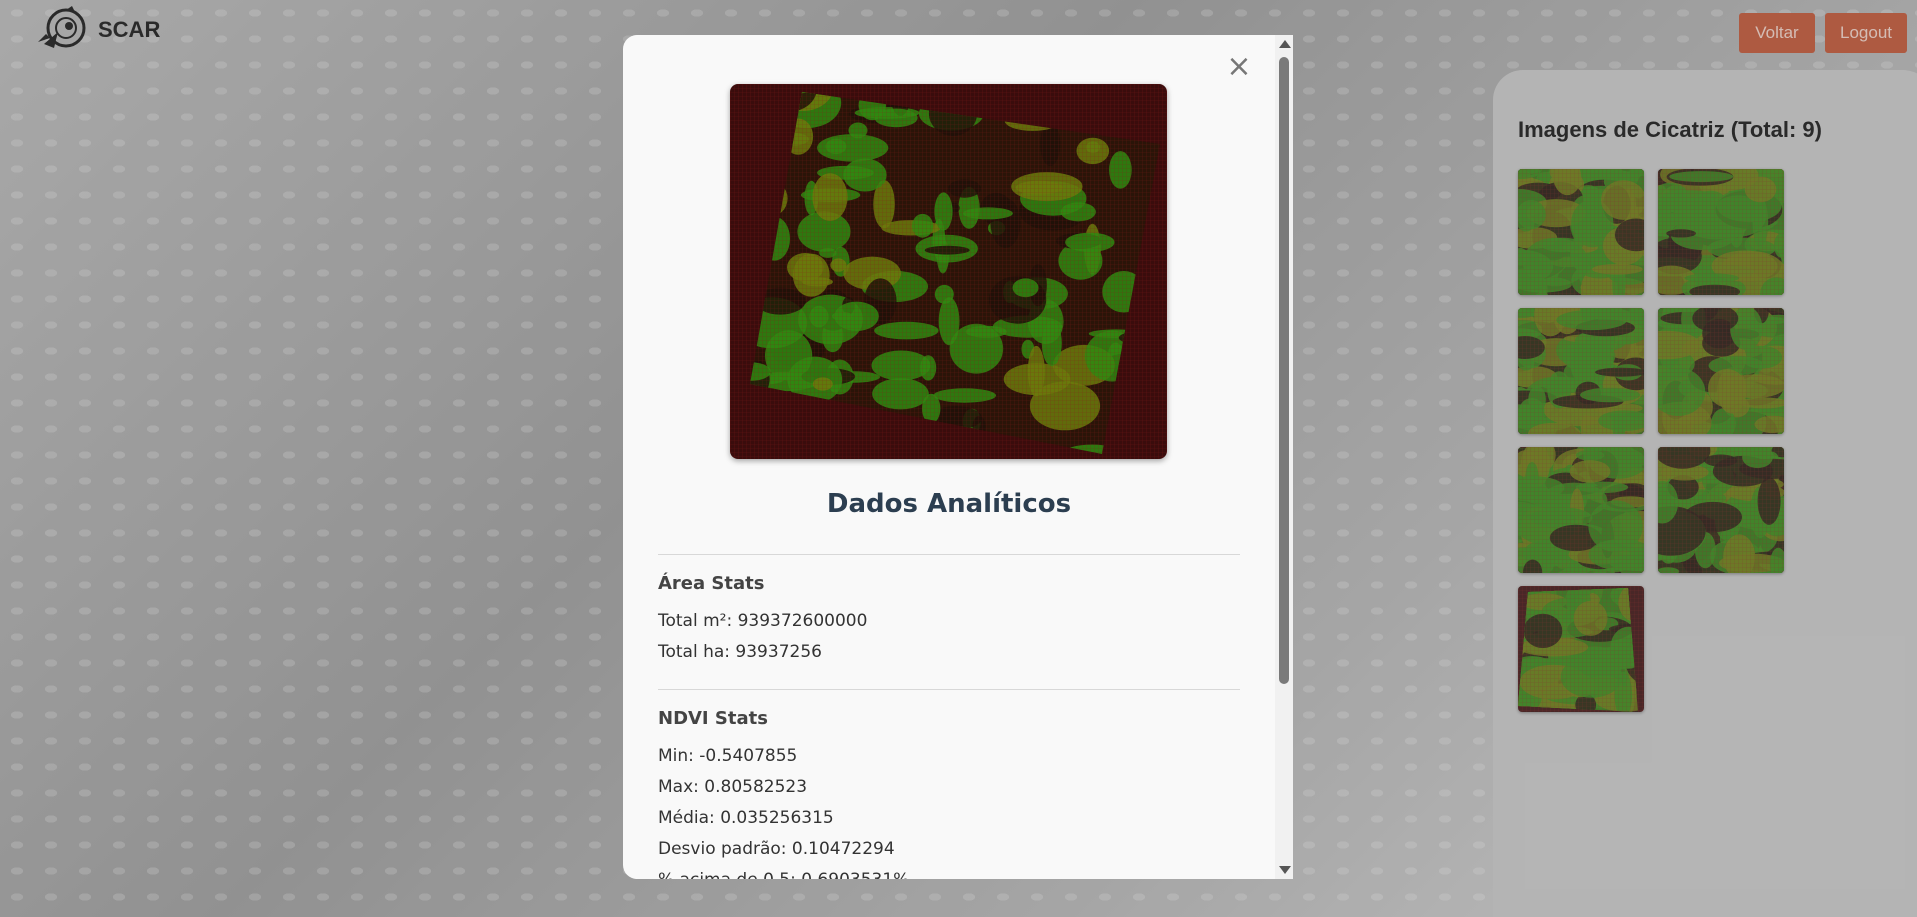  Describe the element at coordinates (1285, 870) in the screenshot. I see `scroll-down-arrow-icon` at that location.